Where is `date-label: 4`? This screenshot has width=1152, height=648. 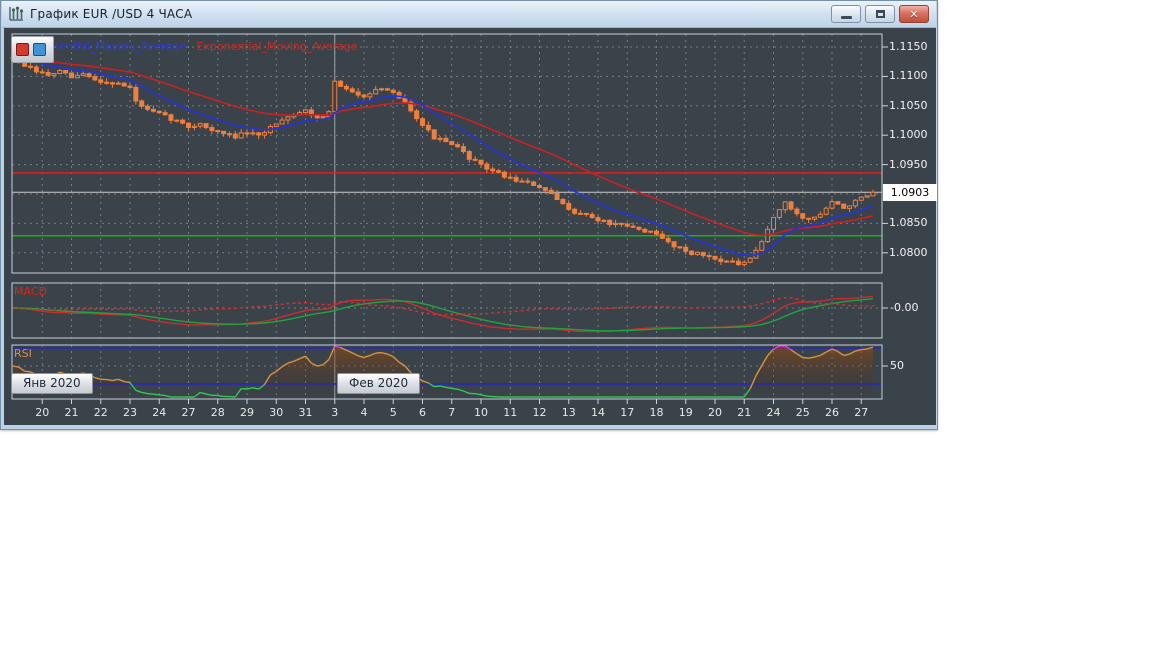 date-label: 4 is located at coordinates (364, 412).